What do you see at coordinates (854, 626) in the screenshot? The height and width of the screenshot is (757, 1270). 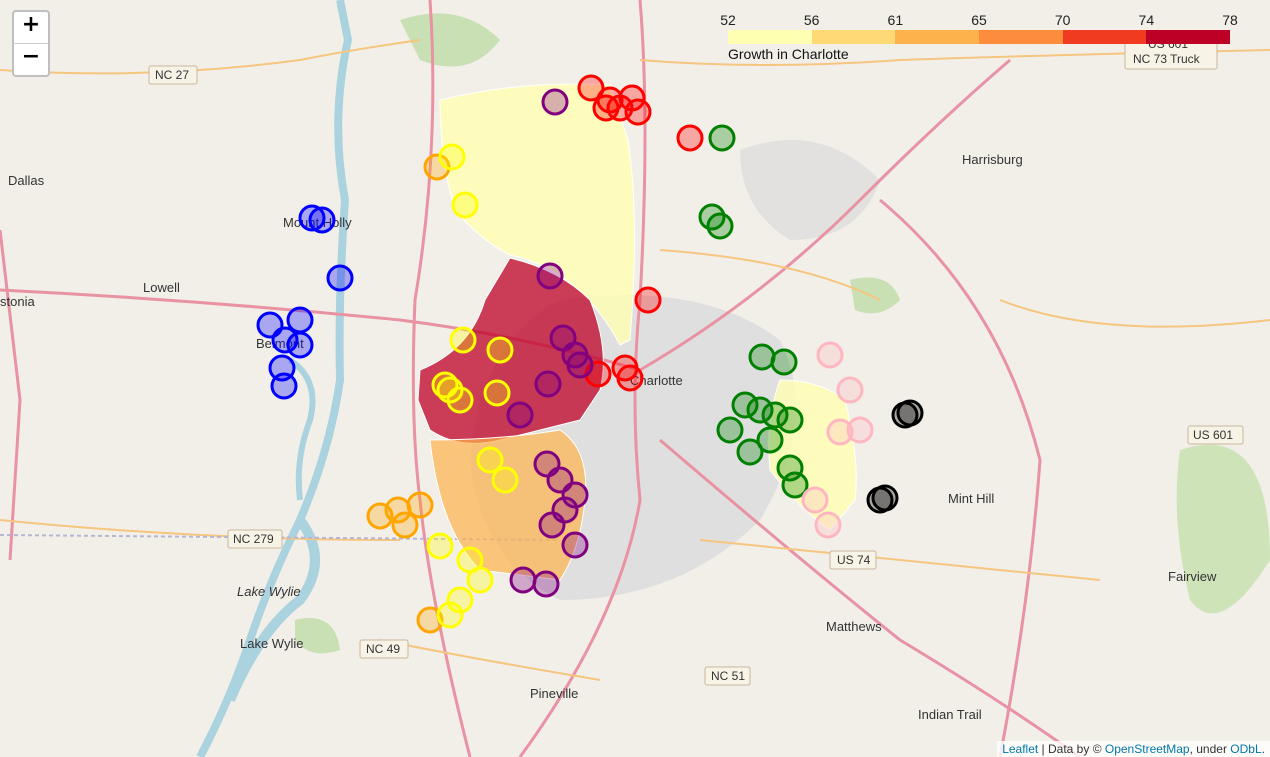 I see `place-matthews: Matthews` at bounding box center [854, 626].